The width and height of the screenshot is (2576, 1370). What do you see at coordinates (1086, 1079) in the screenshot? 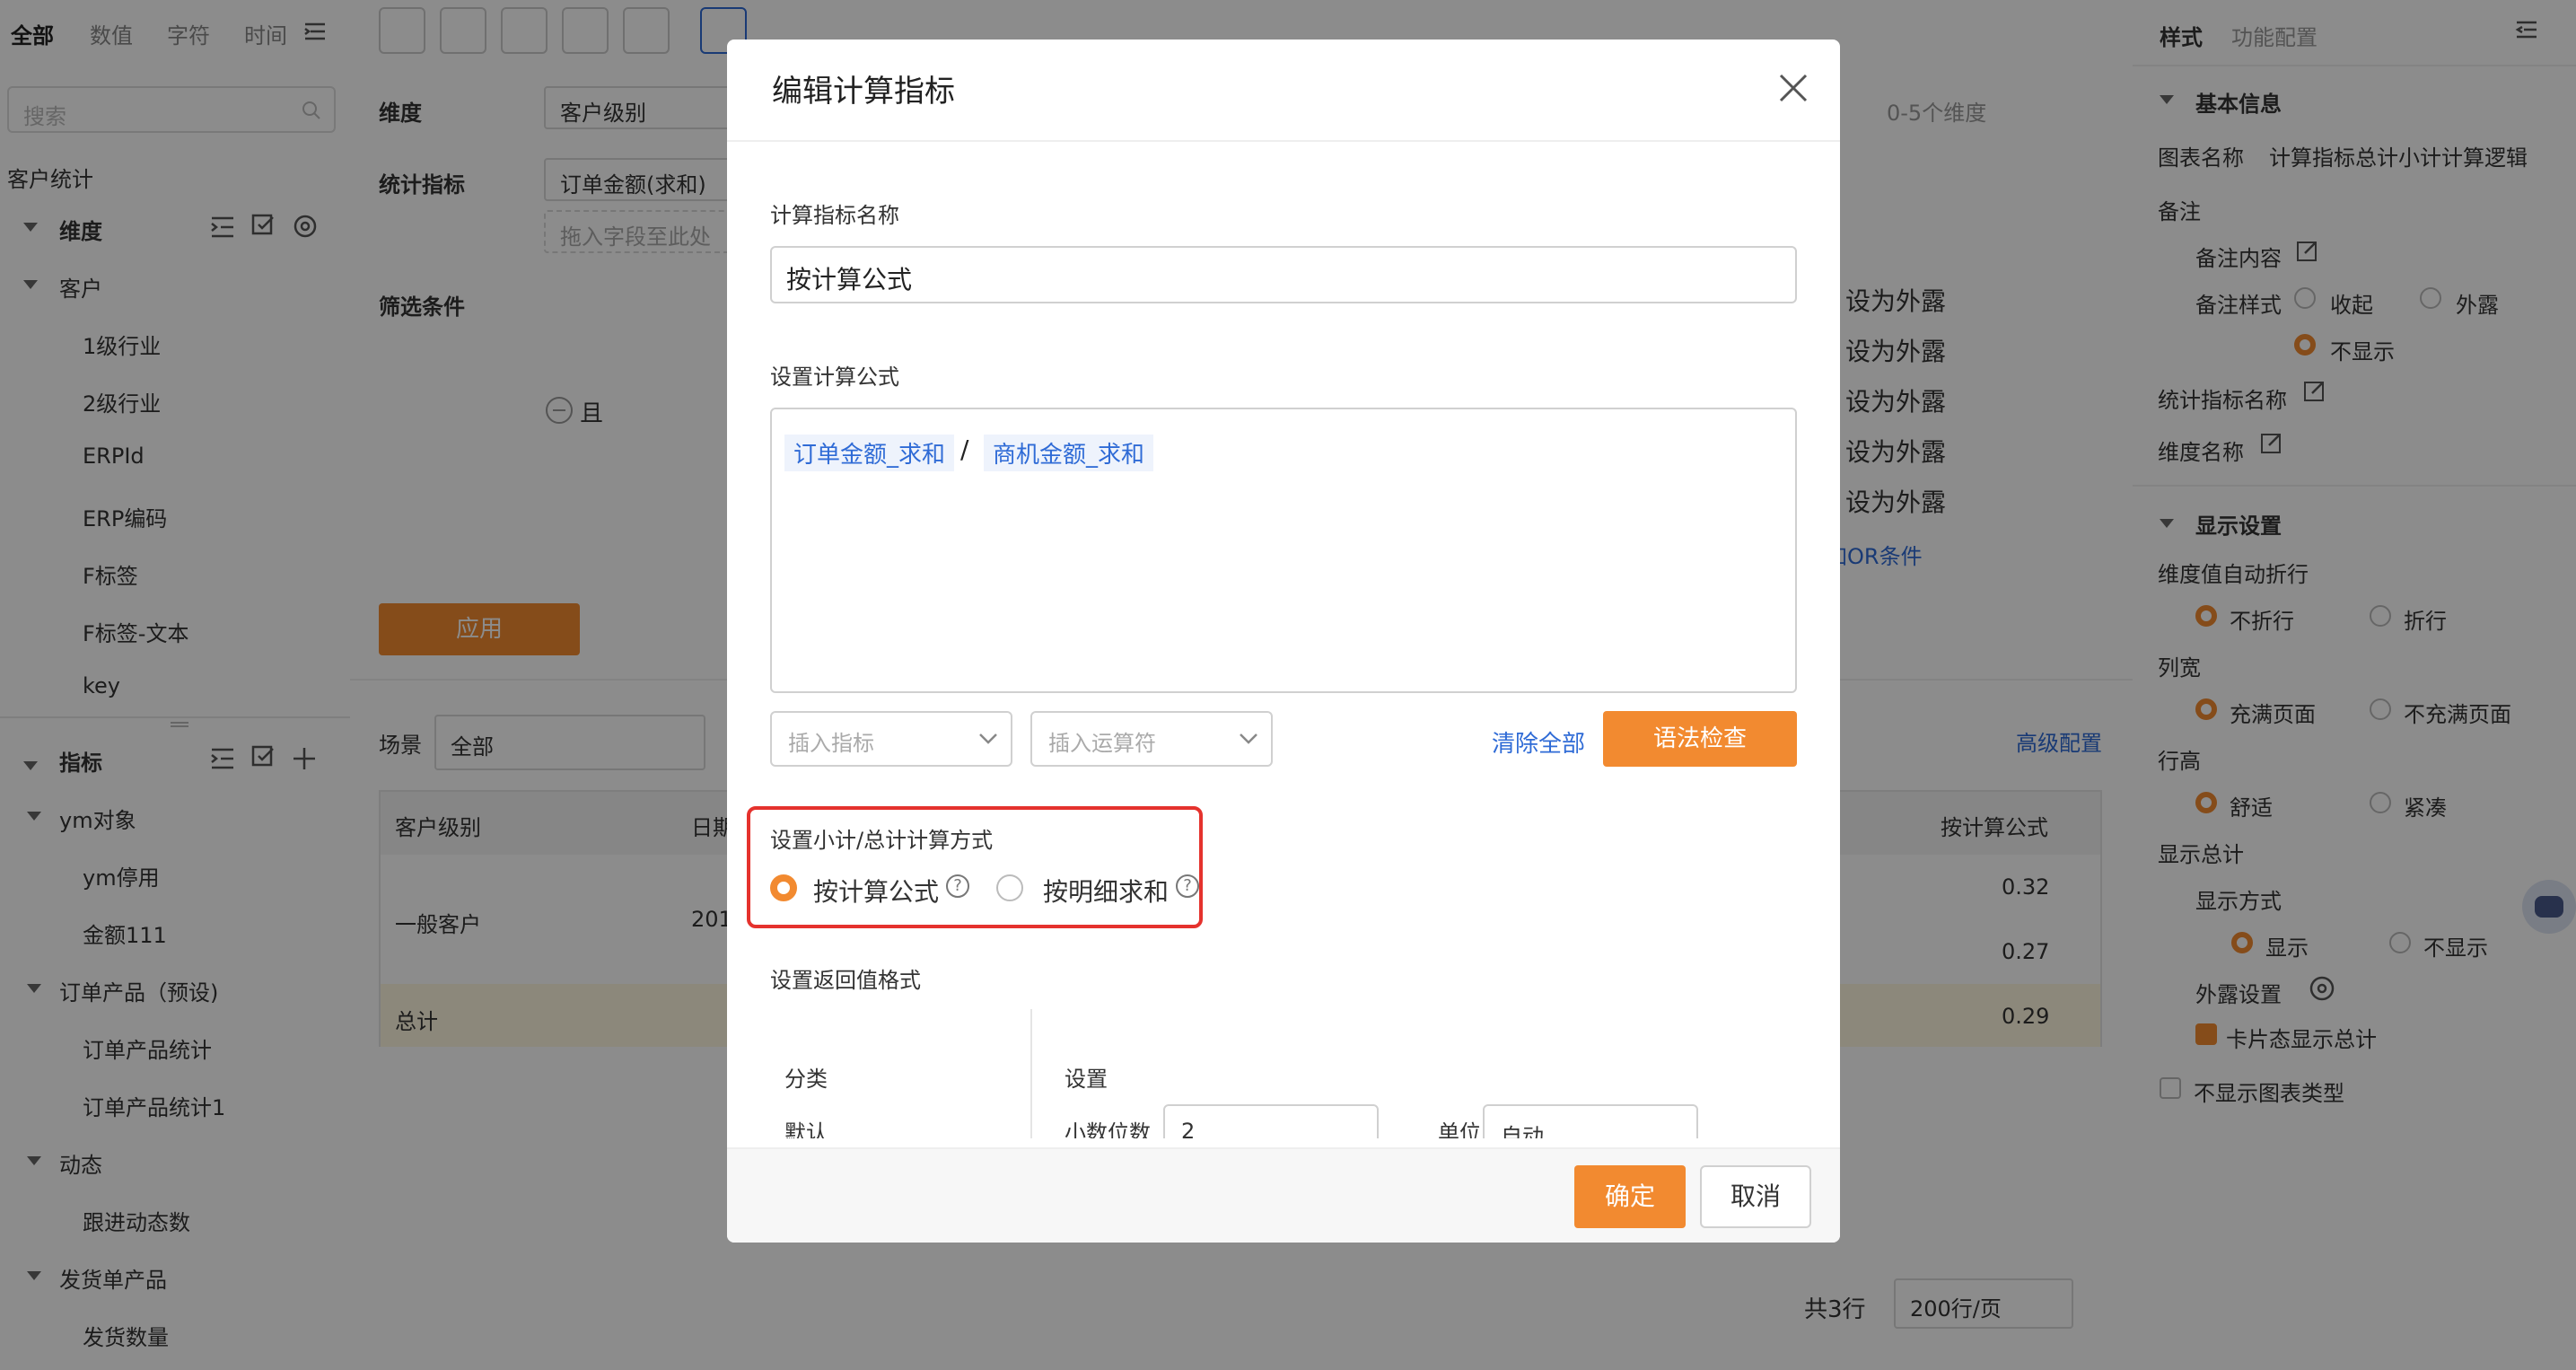
I see `settings-header: 设置` at bounding box center [1086, 1079].